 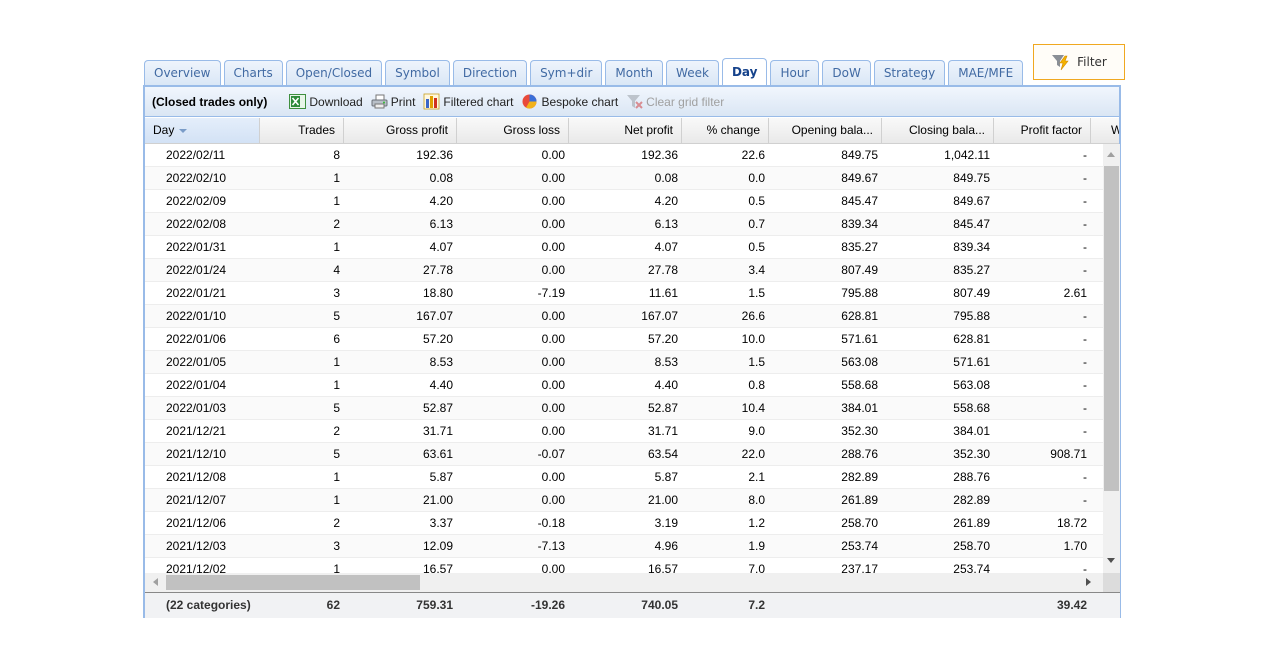 What do you see at coordinates (624, 582) in the screenshot?
I see `horizontal-scrollbar` at bounding box center [624, 582].